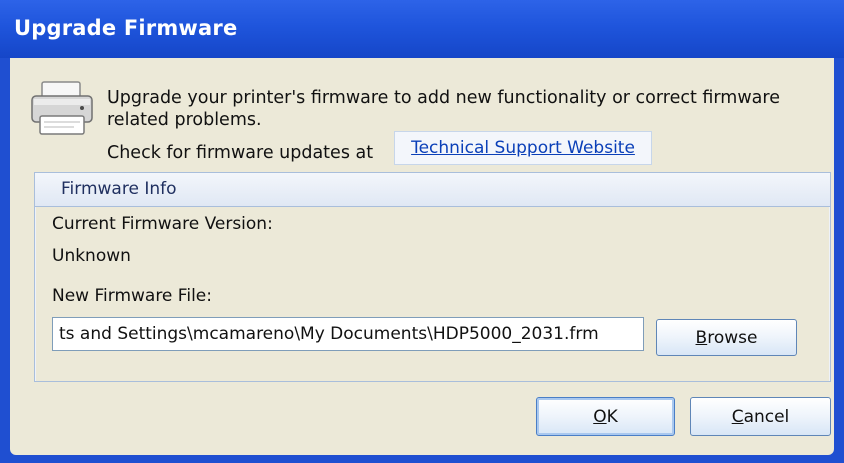 The width and height of the screenshot is (844, 463). Describe the element at coordinates (126, 28) in the screenshot. I see `dialog-title: Upgrade Firmware` at that location.